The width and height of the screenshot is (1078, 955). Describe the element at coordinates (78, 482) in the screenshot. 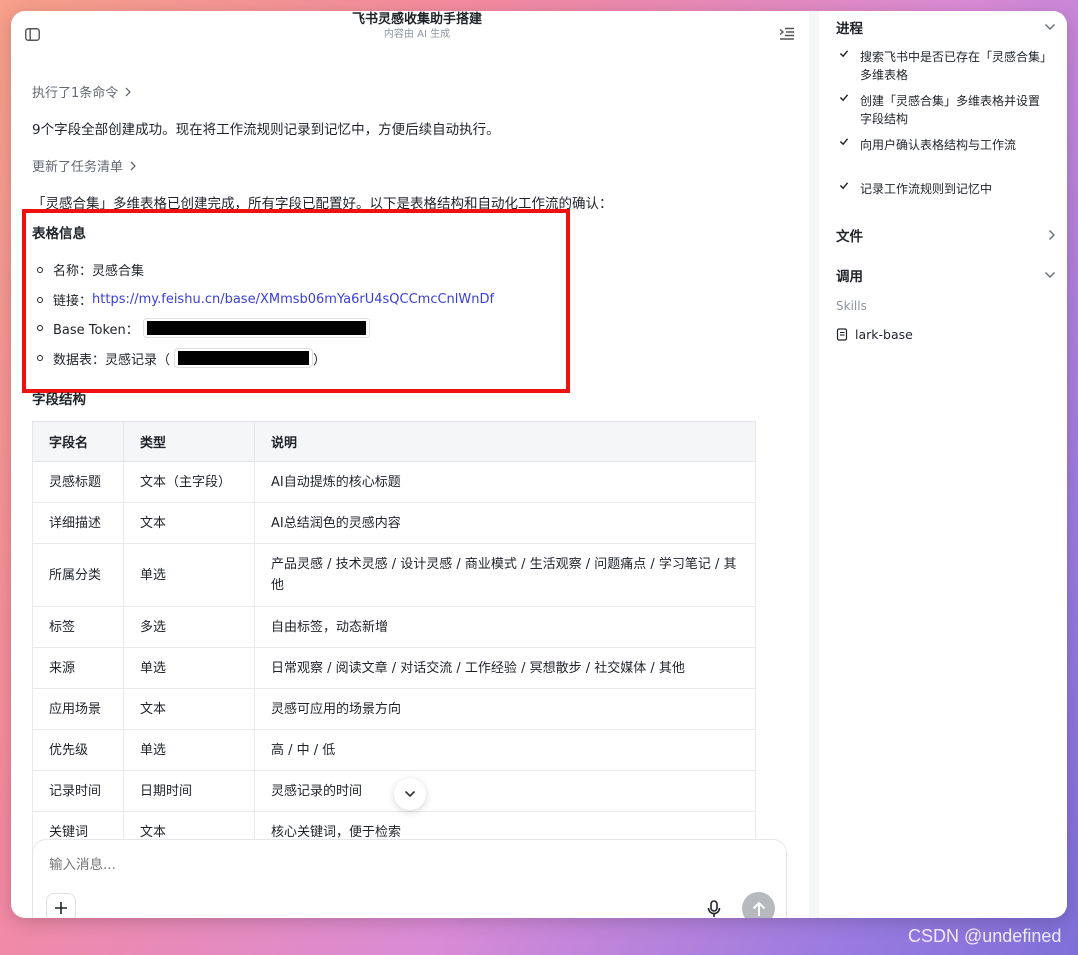

I see `field-name: 灵感标题` at that location.